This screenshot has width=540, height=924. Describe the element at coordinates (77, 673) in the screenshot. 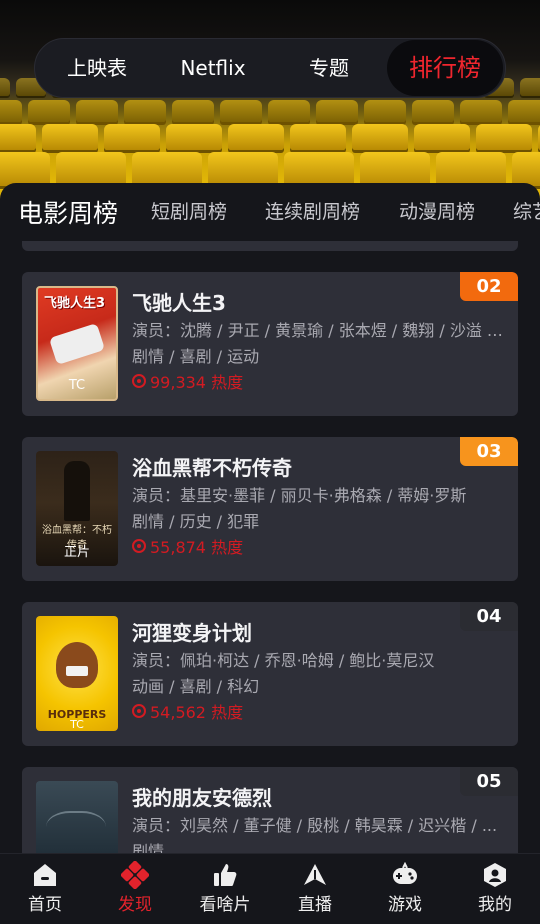

I see `poster-image: HOPPERS TC` at that location.